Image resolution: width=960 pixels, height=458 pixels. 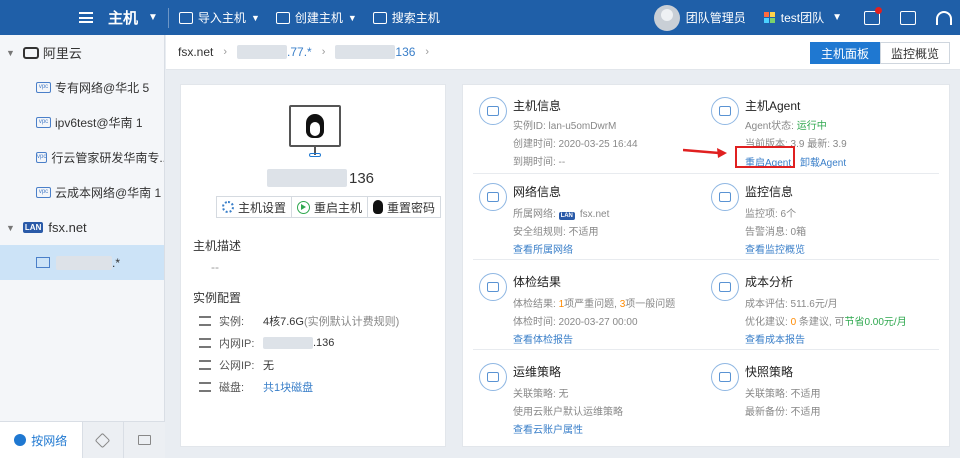 I want to click on tab-by-folder, so click(x=144, y=440).